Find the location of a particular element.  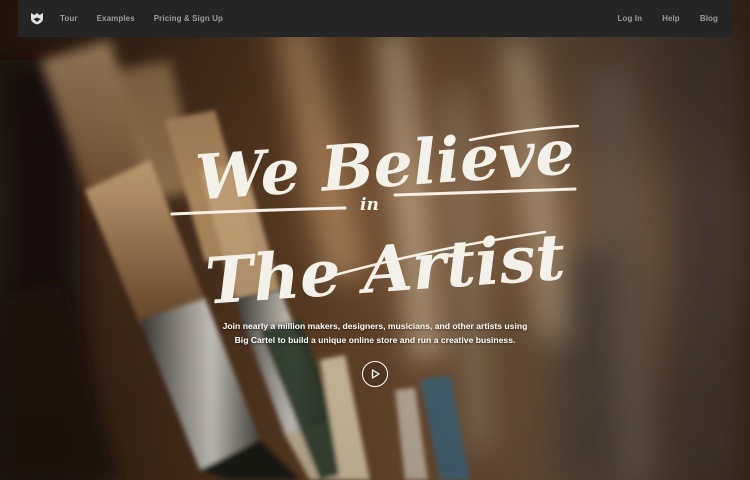

headline-line-2: in is located at coordinates (369, 205).